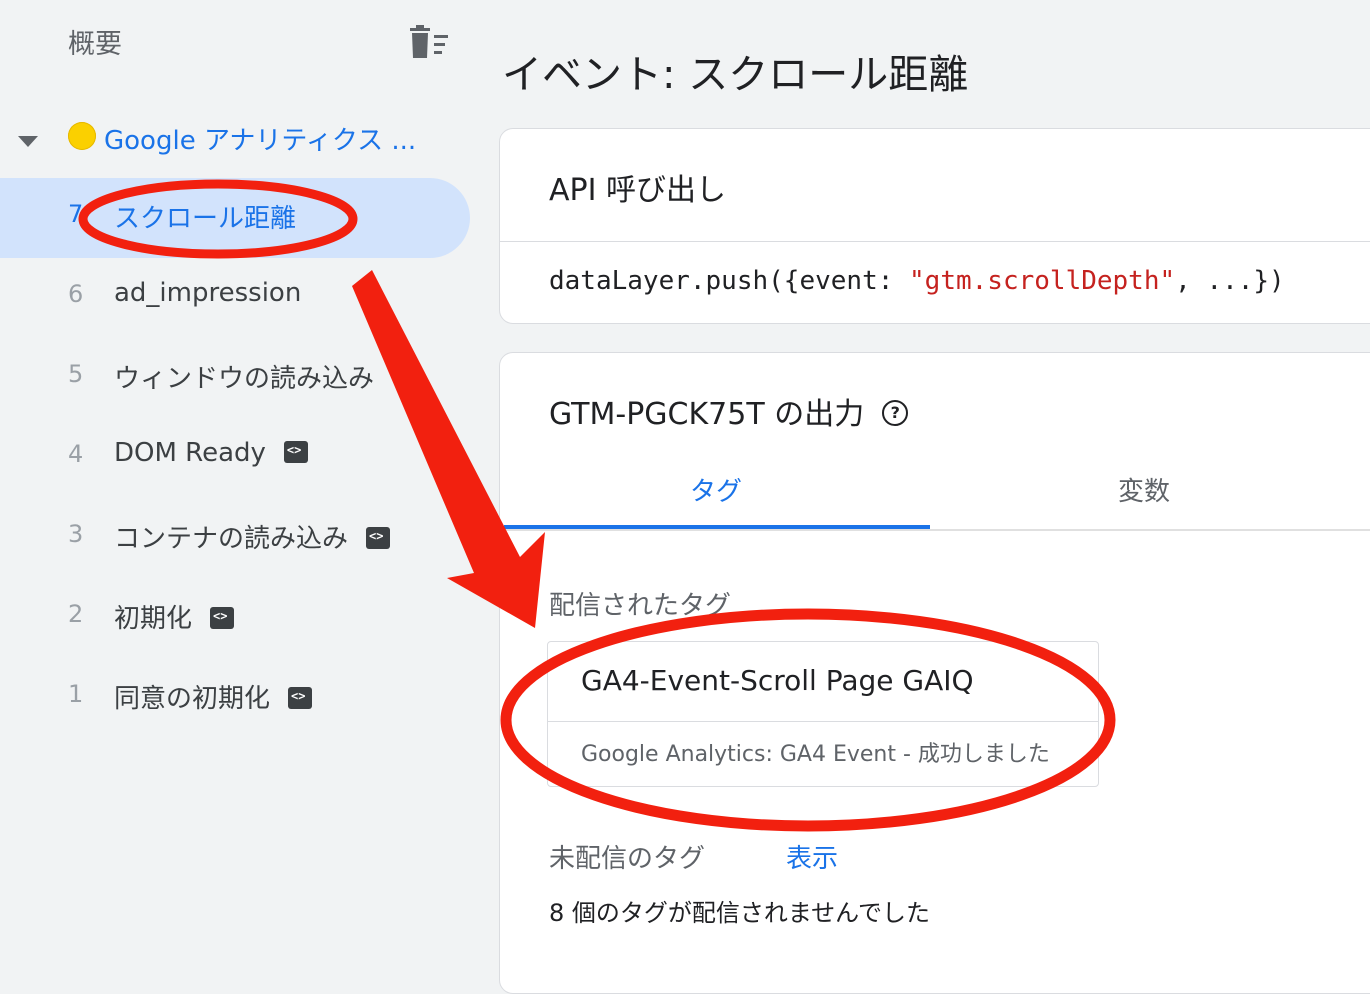 Image resolution: width=1370 pixels, height=994 pixels. I want to click on tab-variables: 変数, so click(1144, 489).